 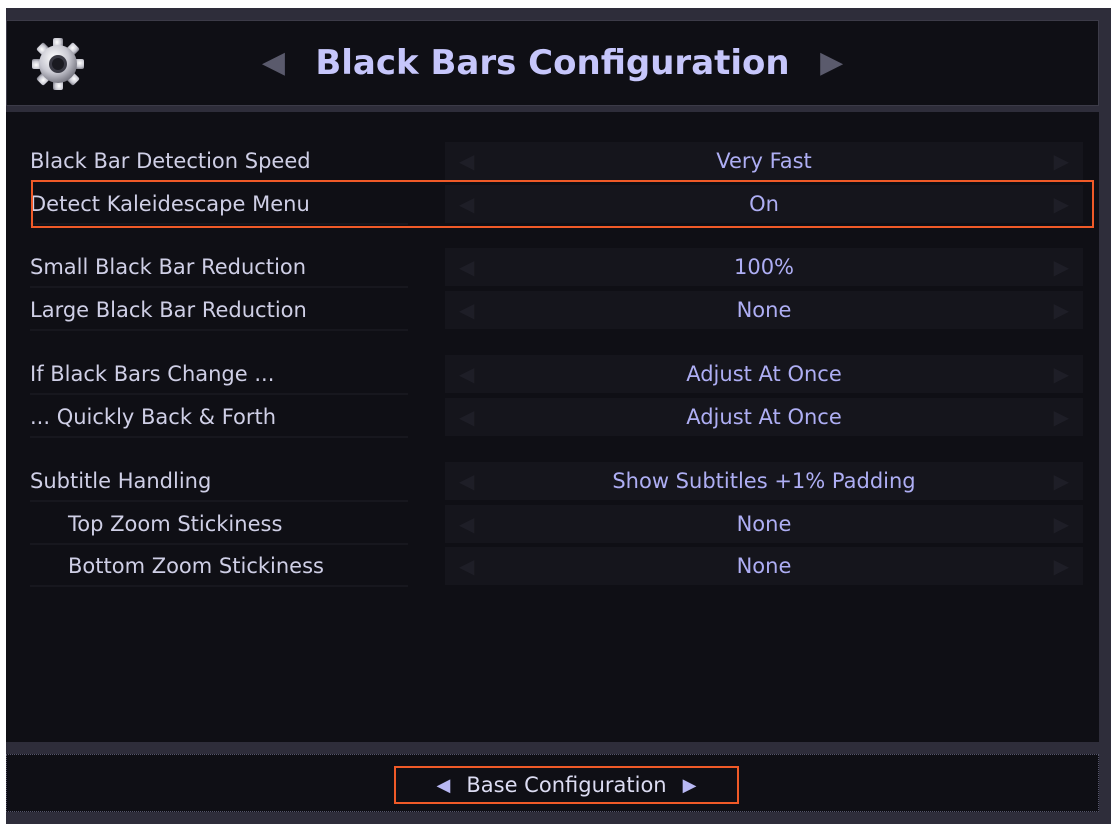 I want to click on base-configuration-button: ◀ Base Configuration ▶, so click(x=566, y=785).